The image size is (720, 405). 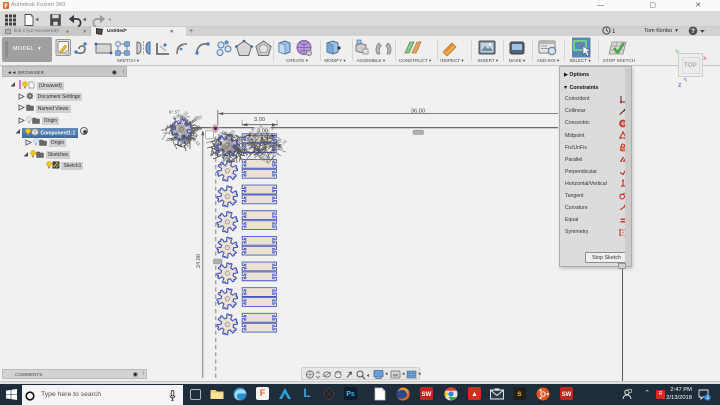 What do you see at coordinates (418, 111) in the screenshot?
I see `svg-text: 36.00` at bounding box center [418, 111].